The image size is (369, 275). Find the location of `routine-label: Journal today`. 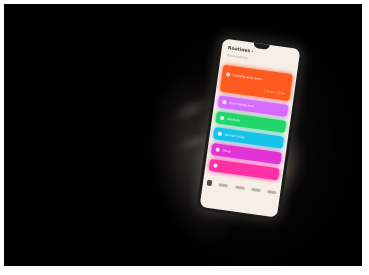

routine-label: Journal today is located at coordinates (234, 136).